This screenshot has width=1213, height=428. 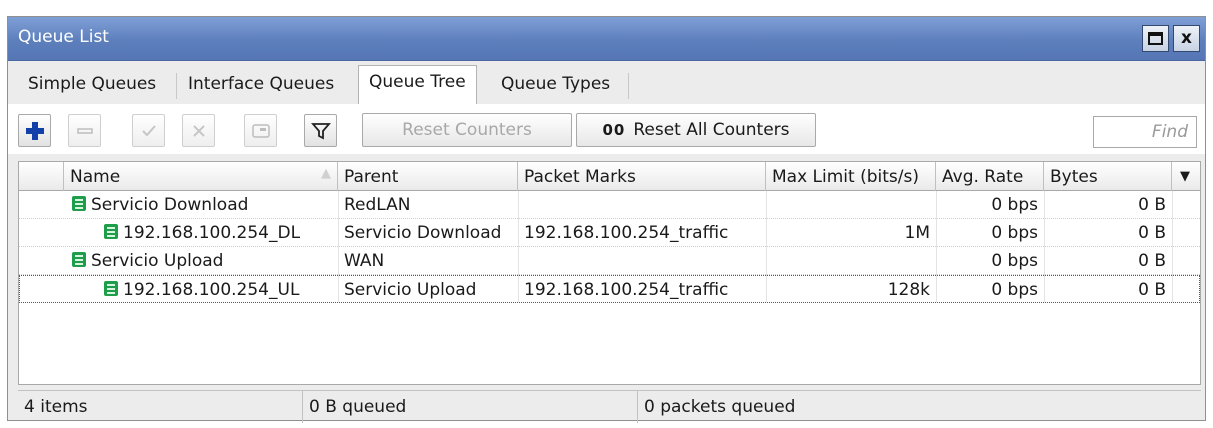 I want to click on column-header-bytes: Bytes, so click(x=1108, y=176).